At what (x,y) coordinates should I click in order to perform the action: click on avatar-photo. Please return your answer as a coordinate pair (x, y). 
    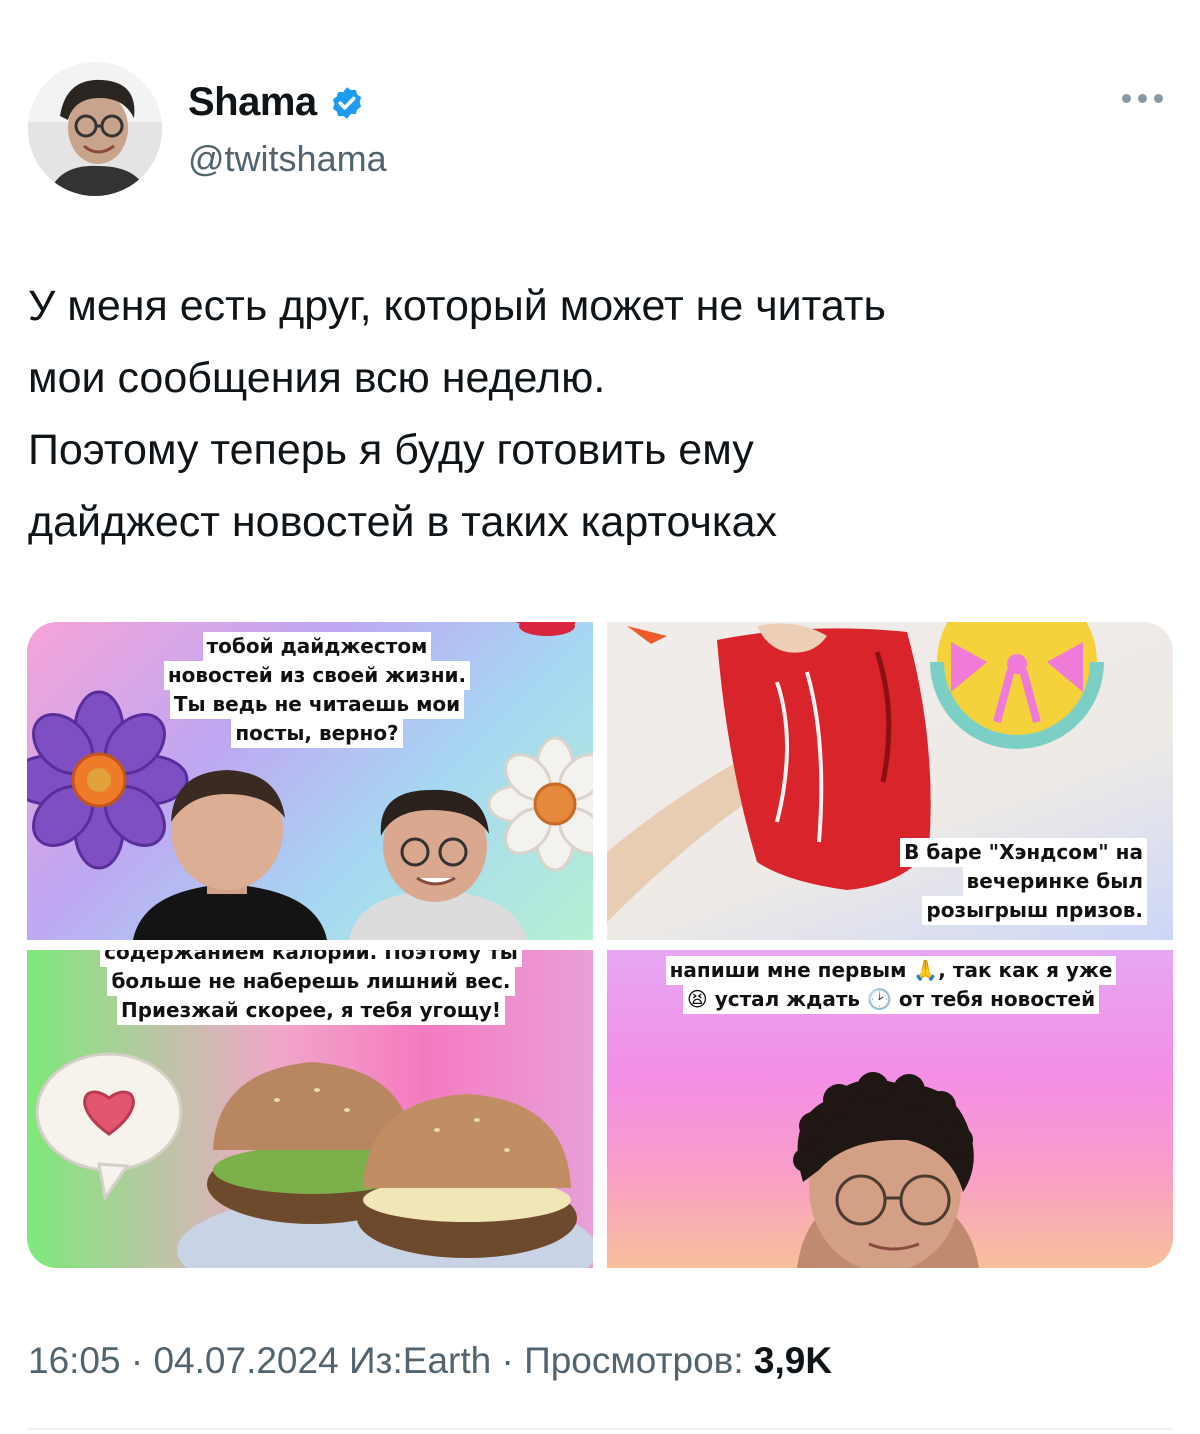
    Looking at the image, I should click on (95, 129).